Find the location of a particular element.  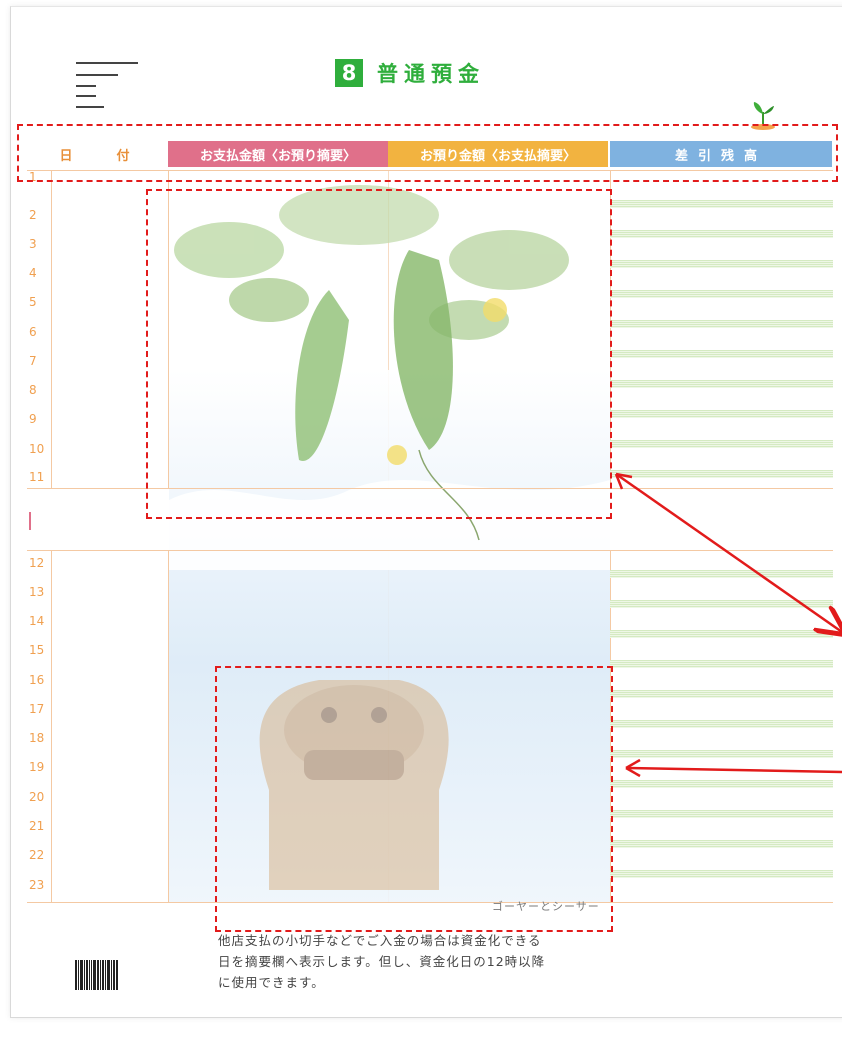

arrow-to-top-art is located at coordinates (728, 552).